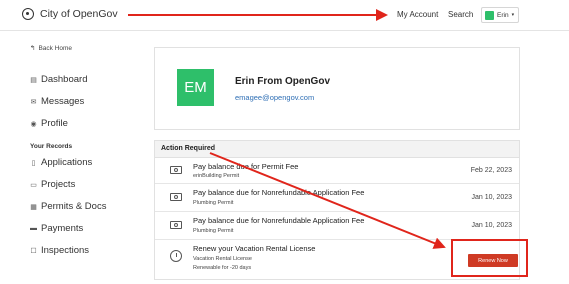 This screenshot has height=284, width=569. I want to click on document-icon: ▯, so click(33, 163).